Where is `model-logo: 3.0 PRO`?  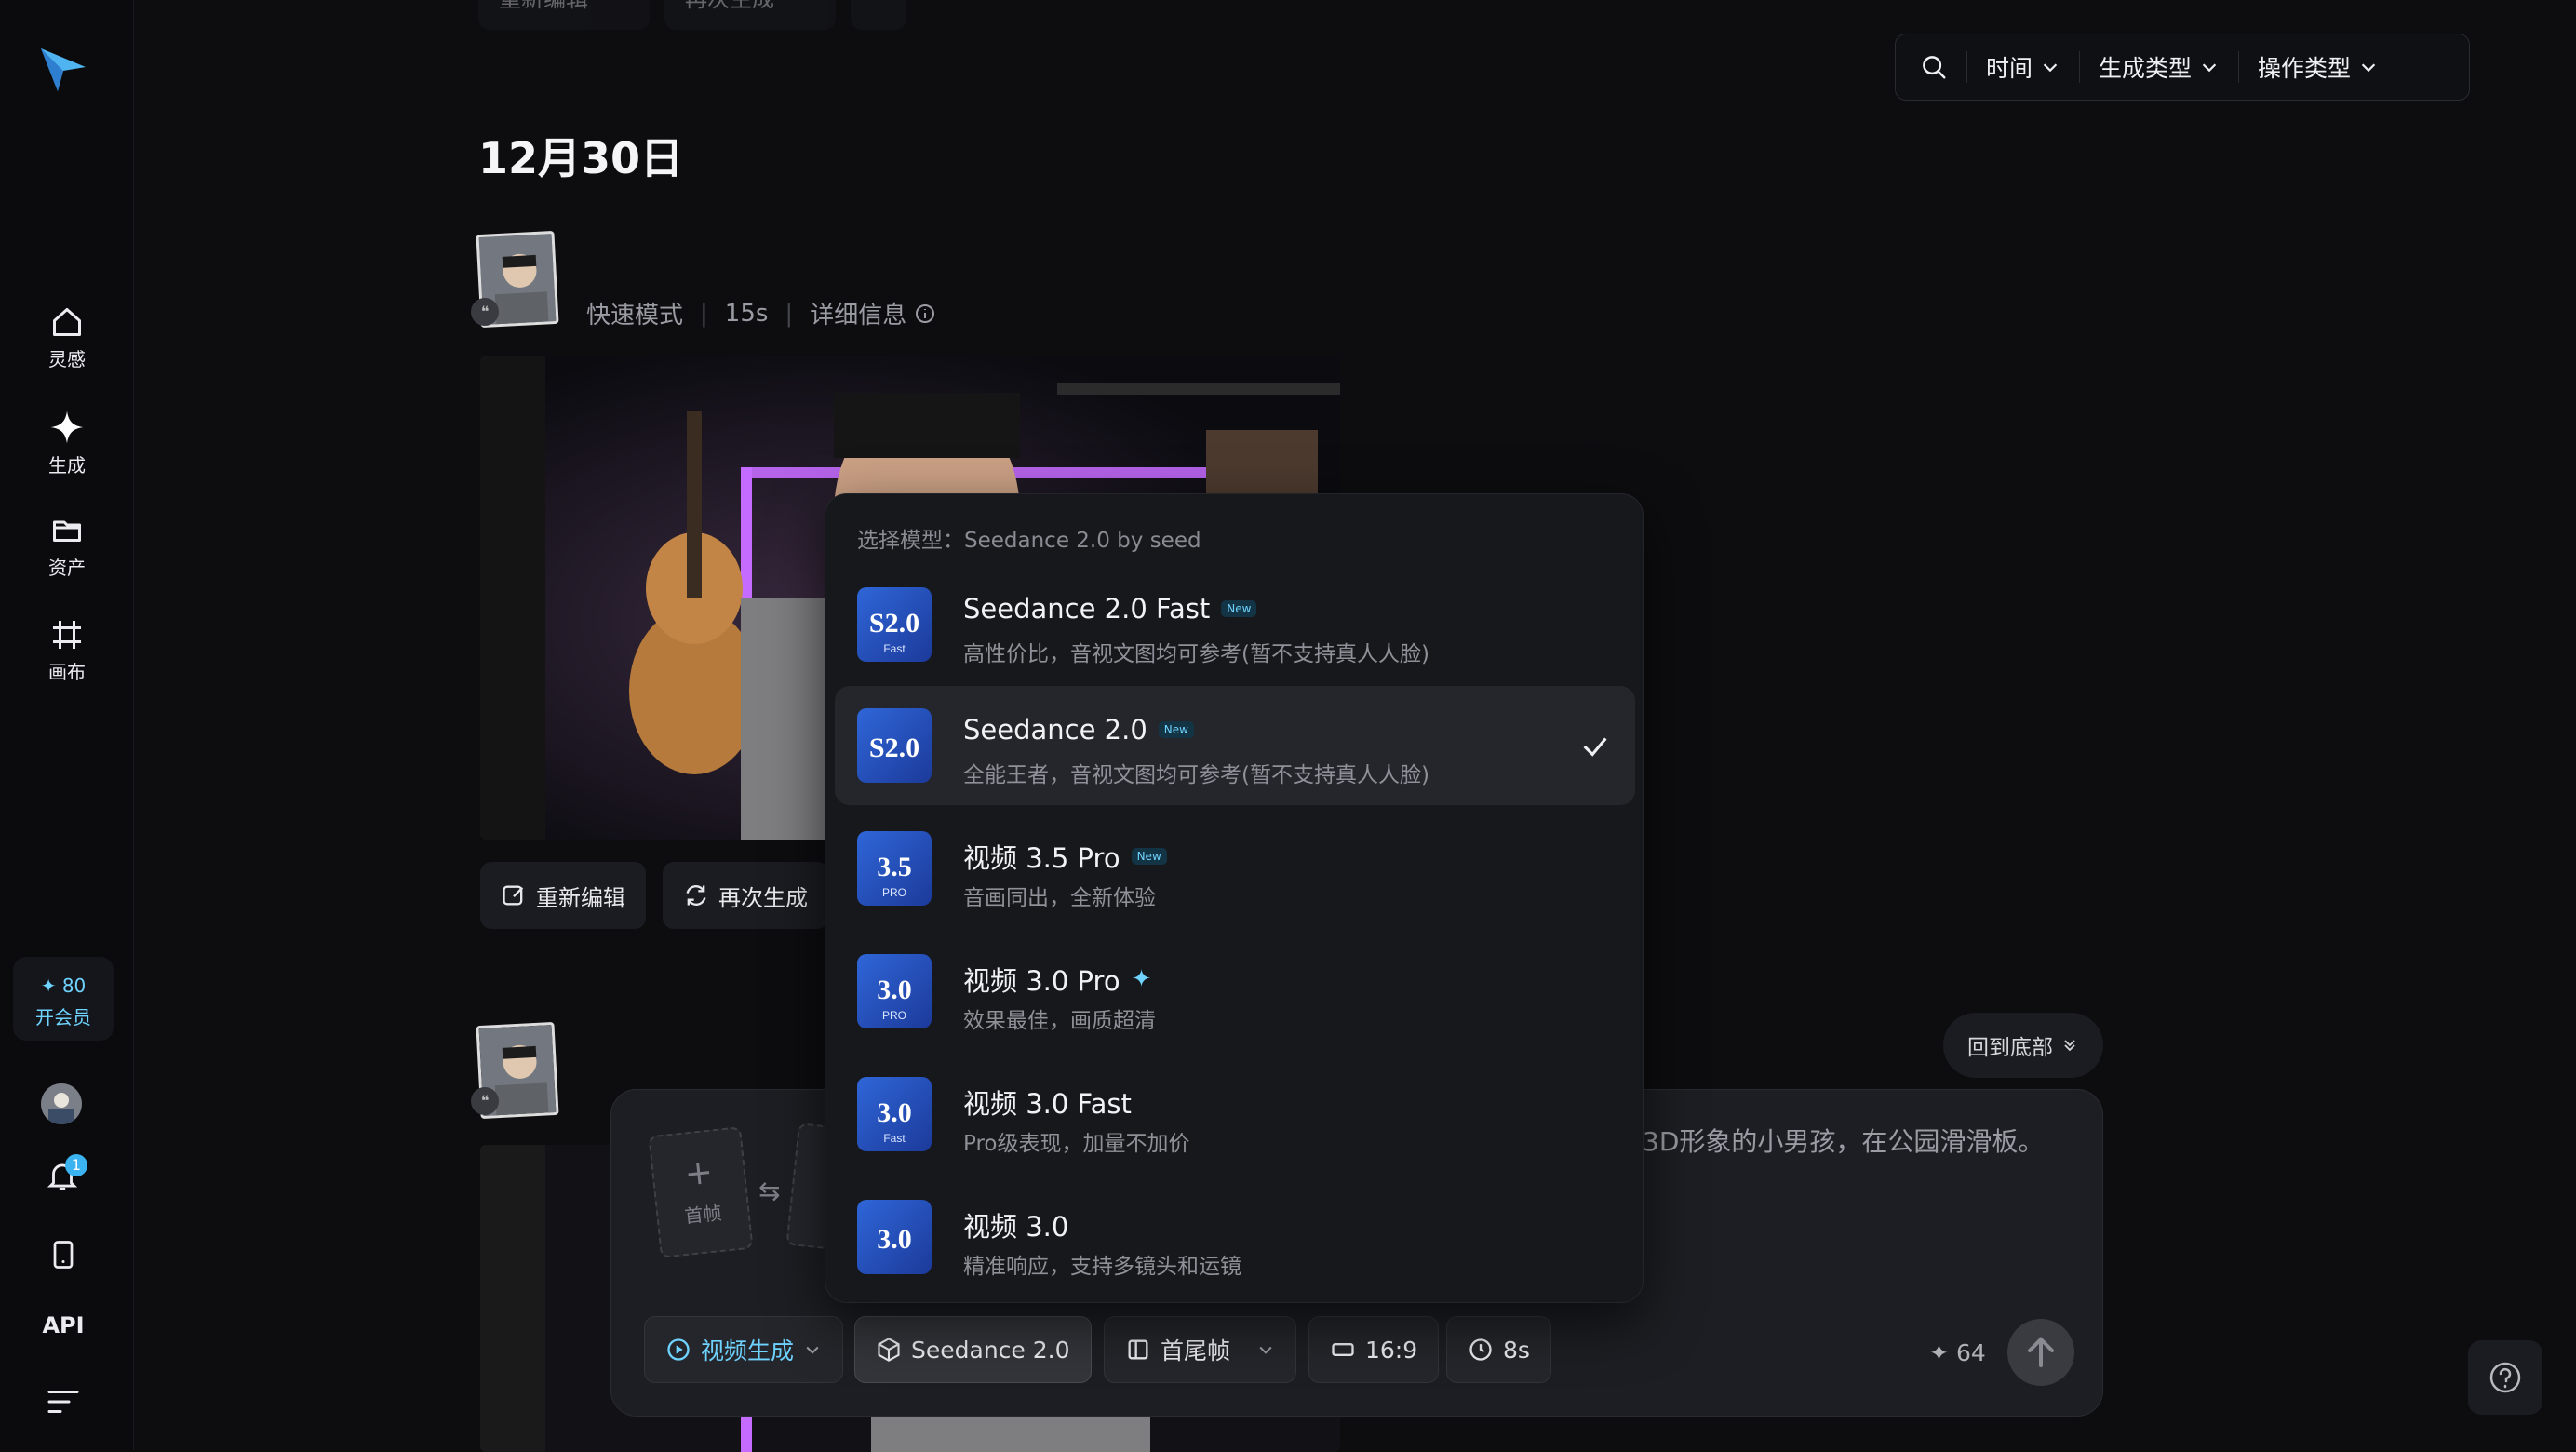 model-logo: 3.0 PRO is located at coordinates (894, 991).